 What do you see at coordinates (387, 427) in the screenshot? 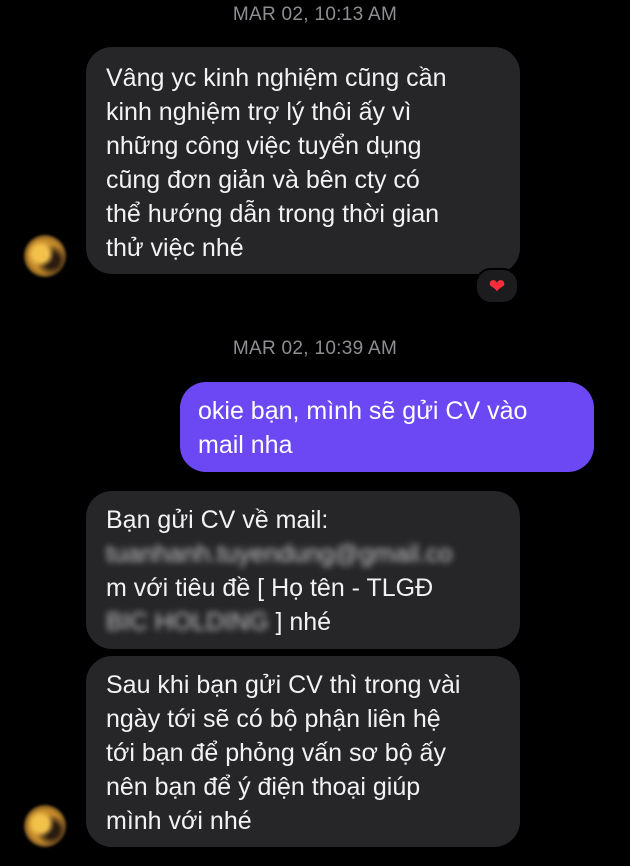
I see `outgoing-message-bubble: okie bạn, mình sẽ gửi CV vào mail nha` at bounding box center [387, 427].